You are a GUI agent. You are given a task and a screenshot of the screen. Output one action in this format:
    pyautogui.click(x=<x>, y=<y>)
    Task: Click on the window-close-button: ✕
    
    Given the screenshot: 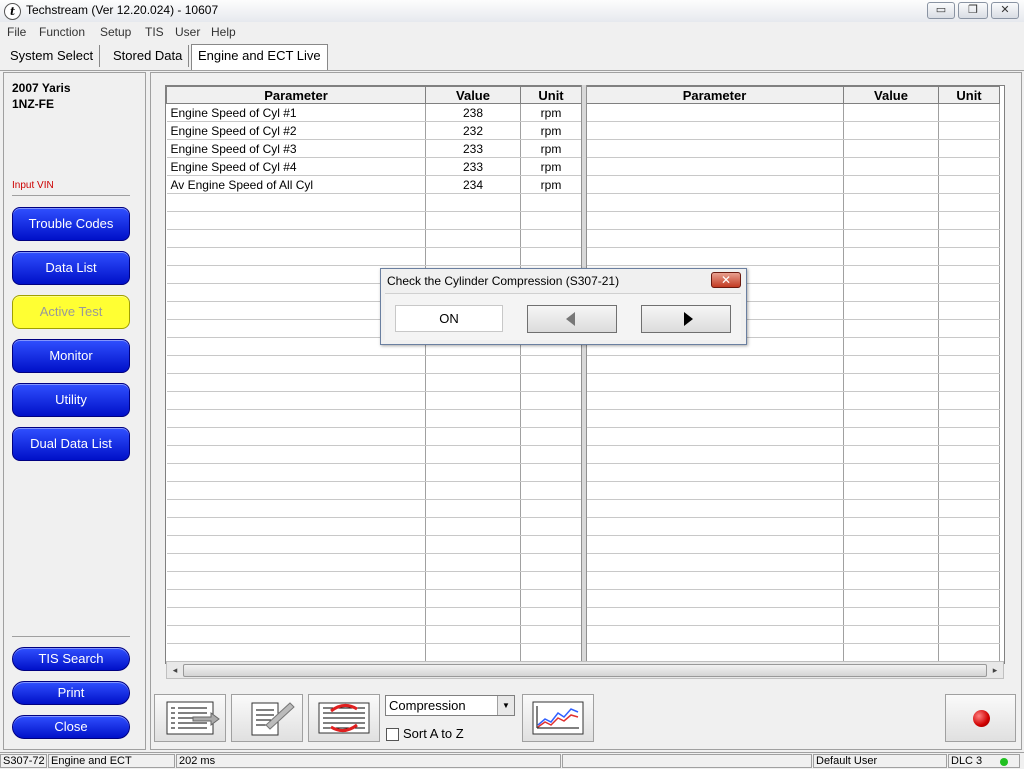 What is the action you would take?
    pyautogui.click(x=1005, y=10)
    